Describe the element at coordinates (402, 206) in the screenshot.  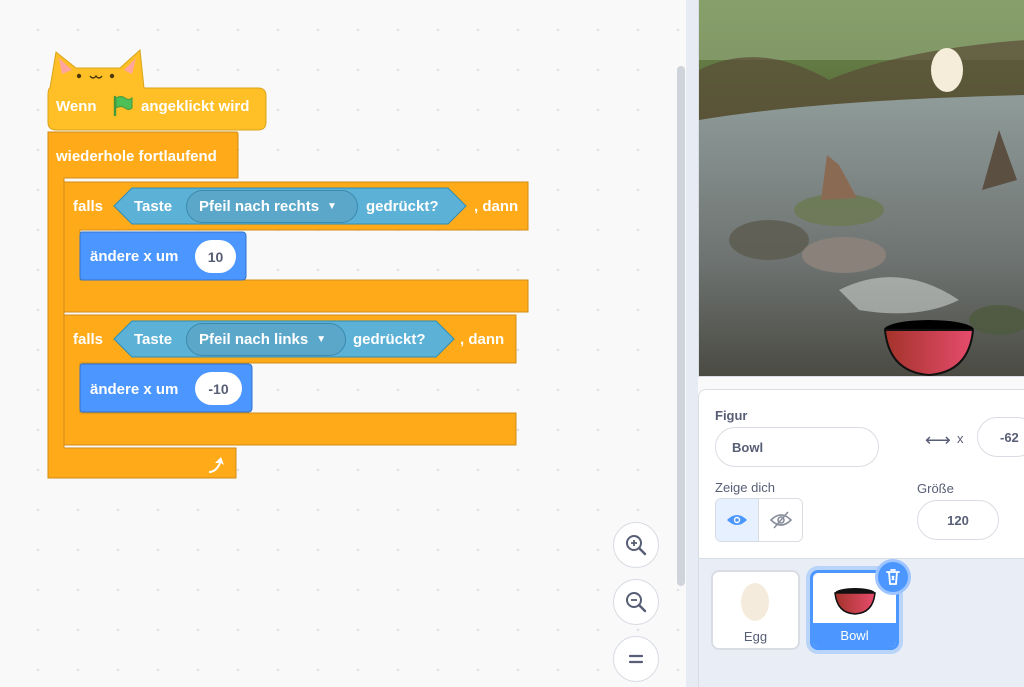
I see `if1-pressed-text: gedrückt?` at that location.